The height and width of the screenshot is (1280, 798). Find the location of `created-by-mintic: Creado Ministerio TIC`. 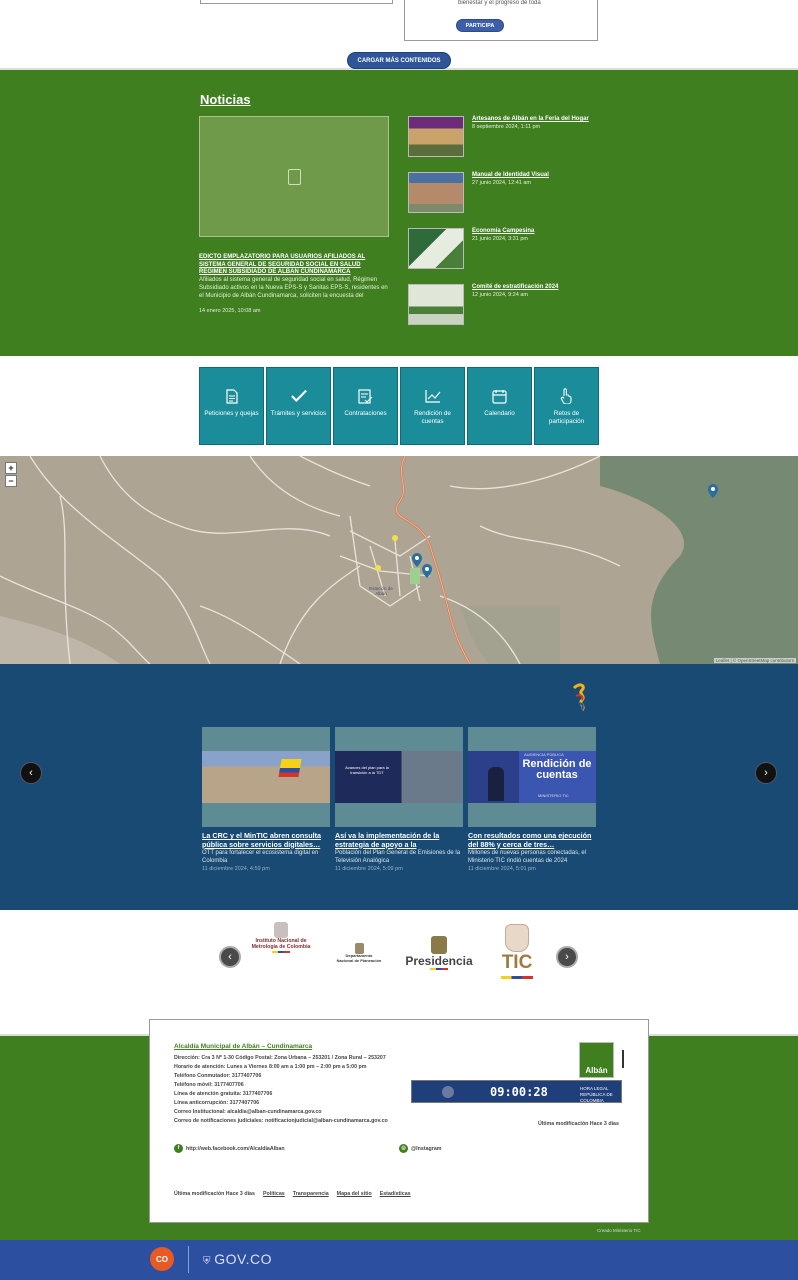

created-by-mintic: Creado Ministerio TIC is located at coordinates (619, 1230).